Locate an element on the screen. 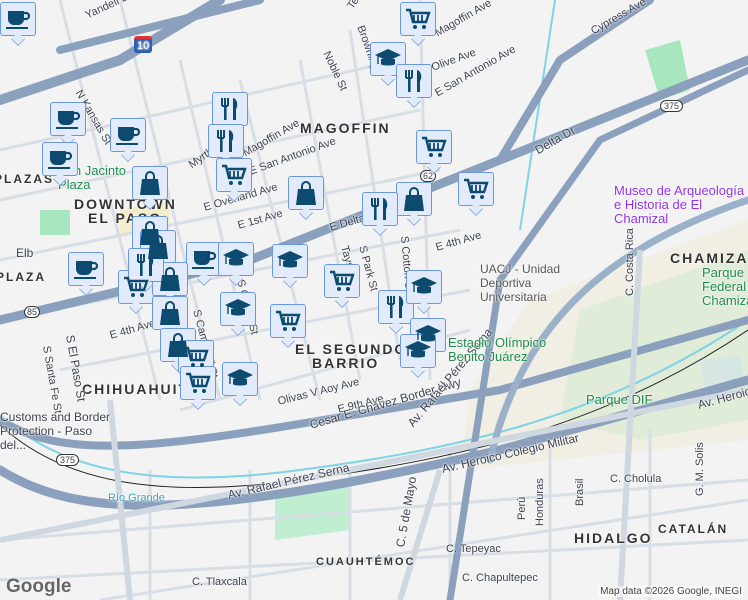 The height and width of the screenshot is (600, 748). university-label: UACJ - Unidad Deportiva Universitaria is located at coordinates (520, 283).